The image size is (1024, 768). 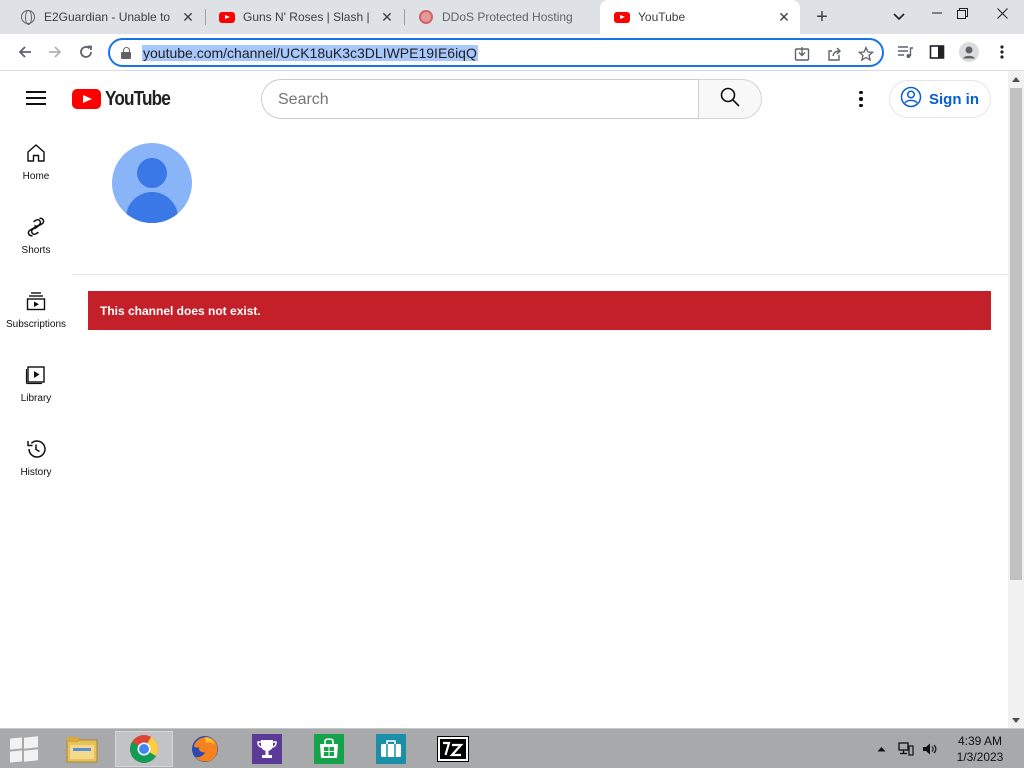 What do you see at coordinates (899, 17) in the screenshot?
I see `tab-search-button` at bounding box center [899, 17].